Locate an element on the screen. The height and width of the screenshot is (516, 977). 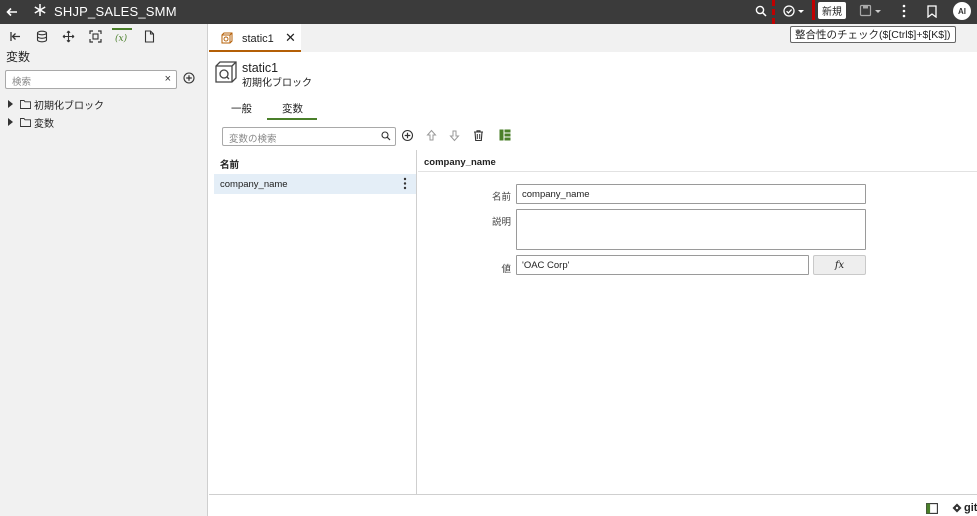
tab-label: static1 is located at coordinates (258, 39).